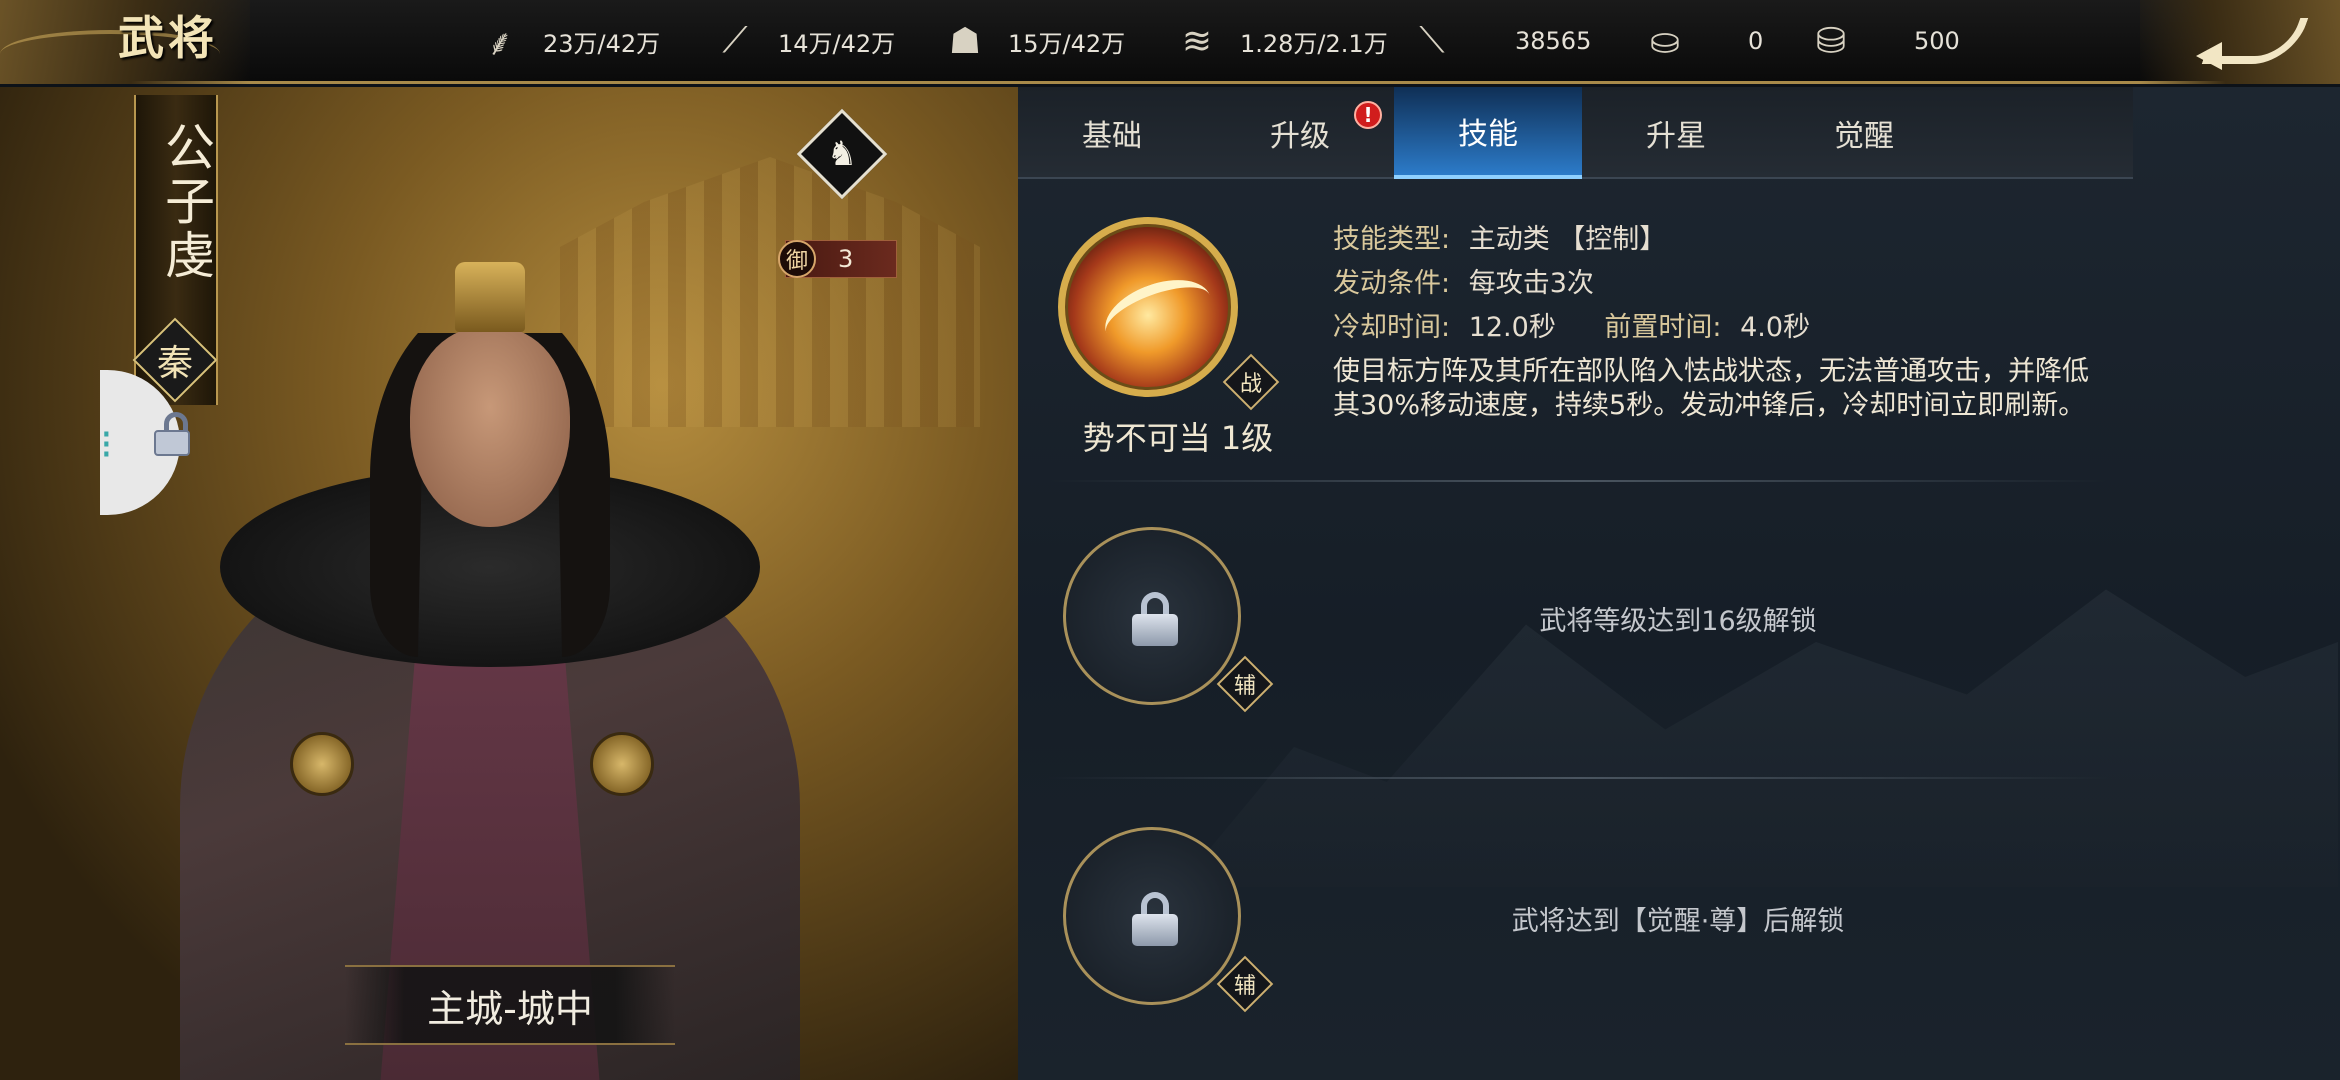 The image size is (2340, 1080). I want to click on resource-iron: ≋ 1.28万/2.1万, so click(1280, 41).